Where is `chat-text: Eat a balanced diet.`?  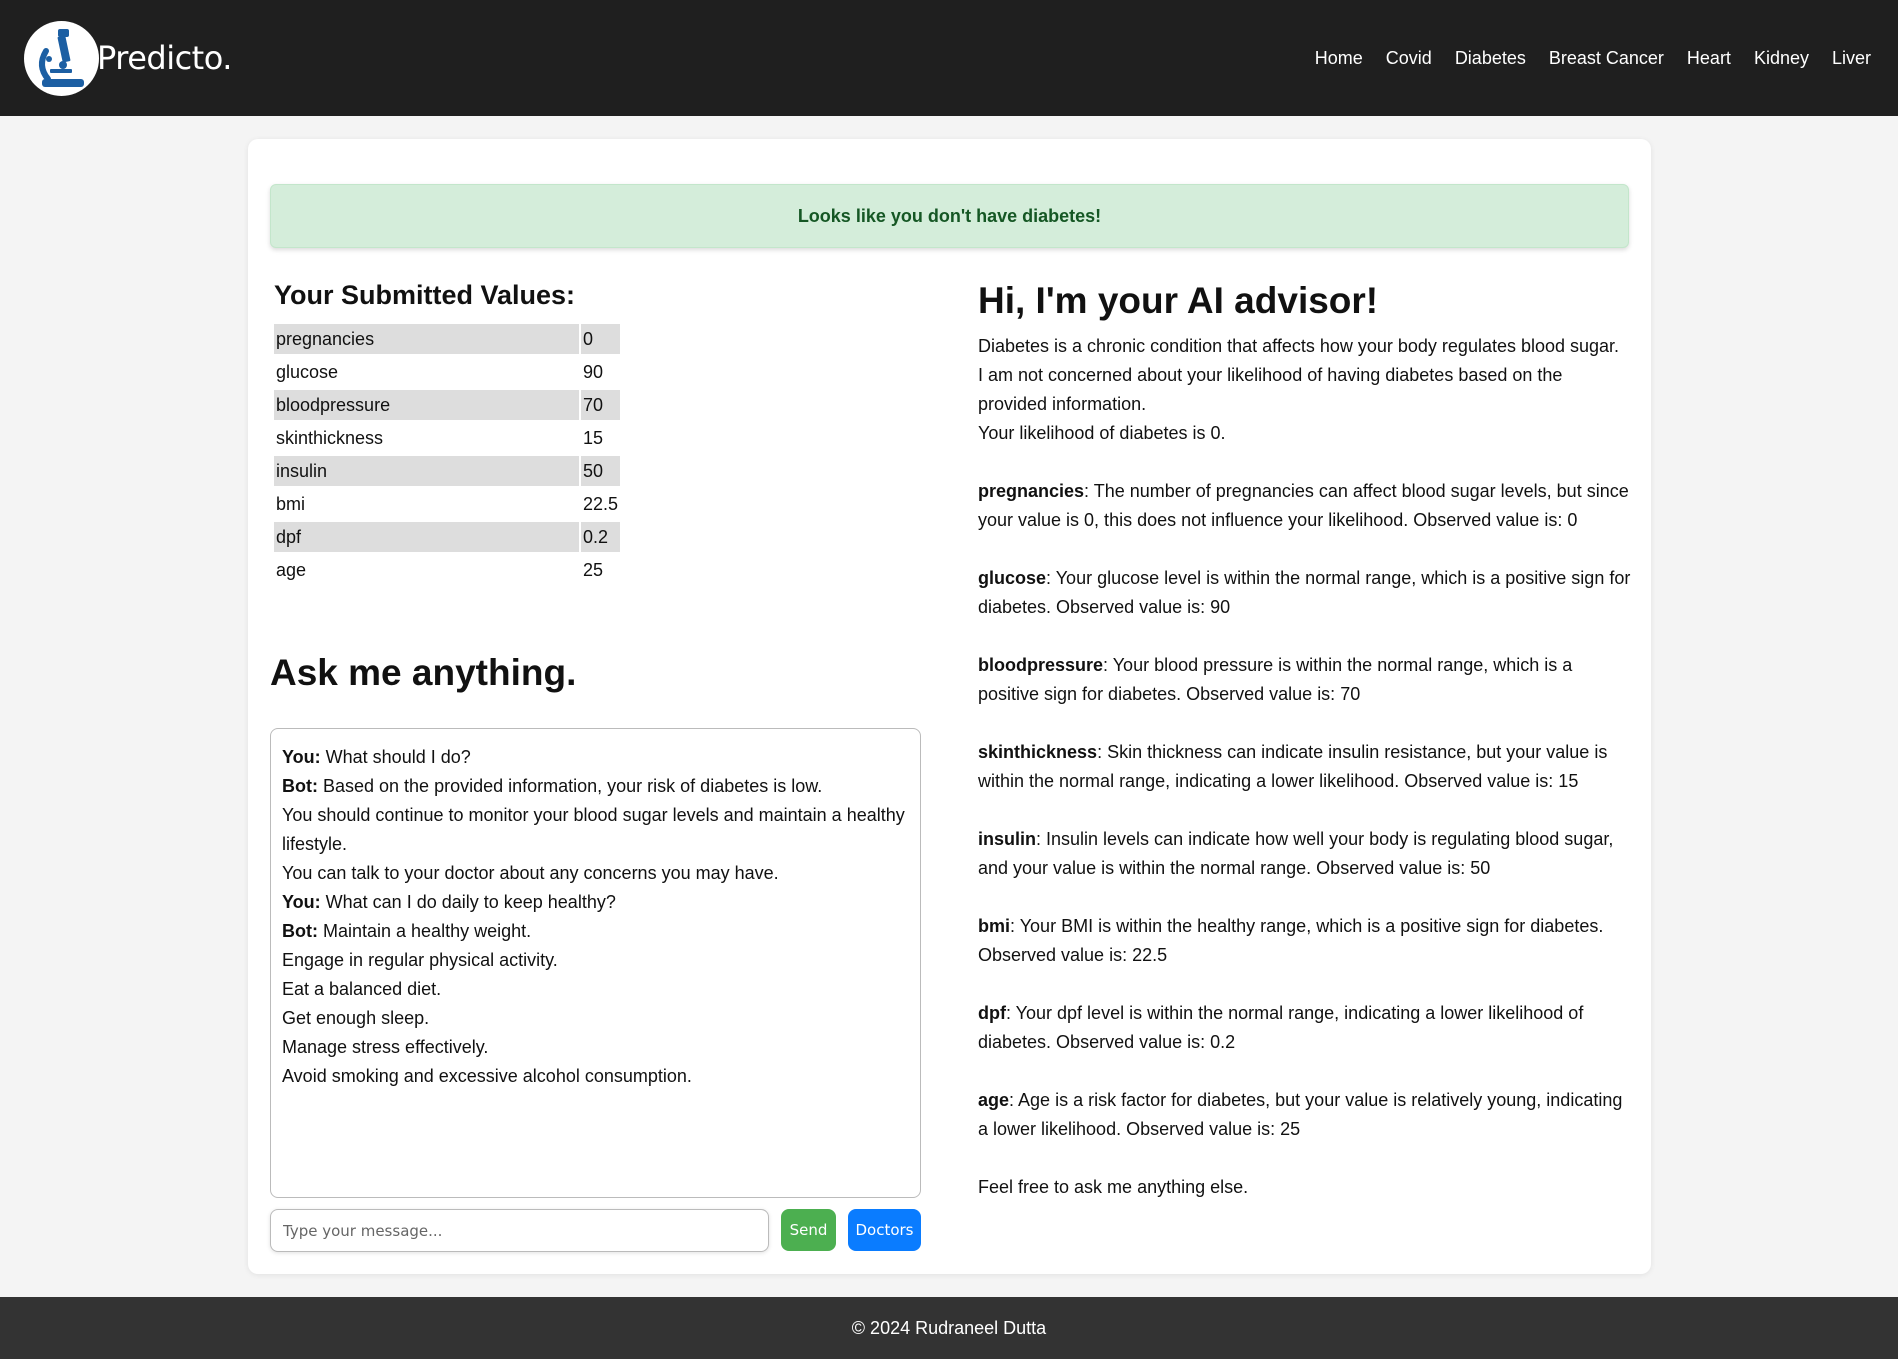 chat-text: Eat a balanced diet. is located at coordinates (362, 989).